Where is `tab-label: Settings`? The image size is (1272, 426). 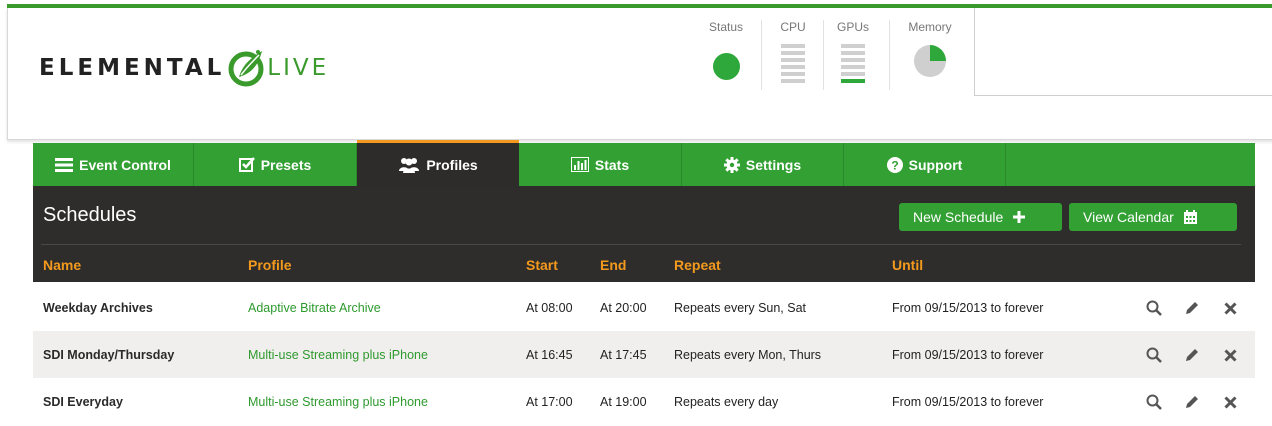 tab-label: Settings is located at coordinates (773, 164).